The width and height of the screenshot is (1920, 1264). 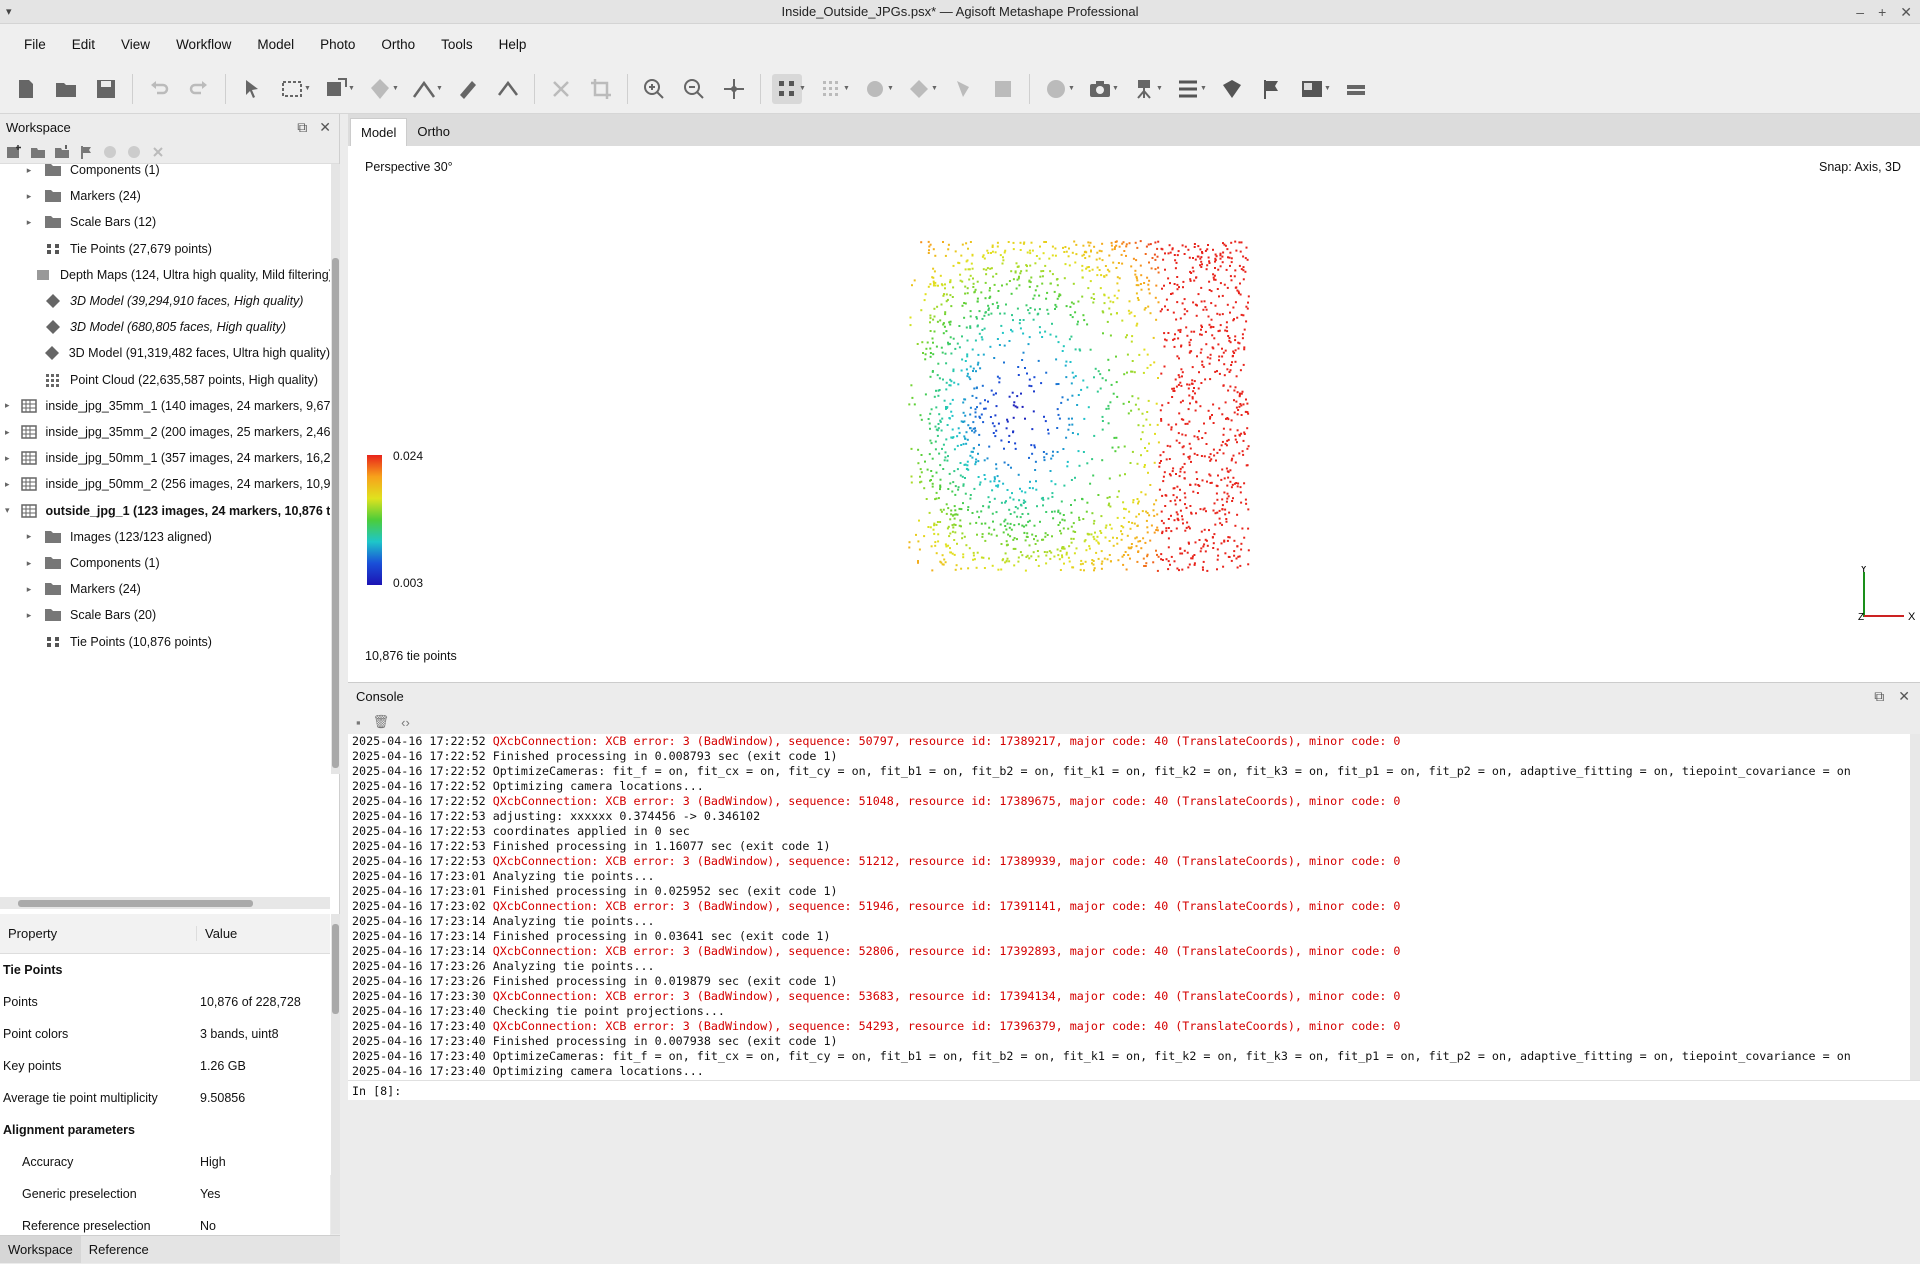 What do you see at coordinates (165, 1066) in the screenshot?
I see `property-row: Key points 1.26 GB` at bounding box center [165, 1066].